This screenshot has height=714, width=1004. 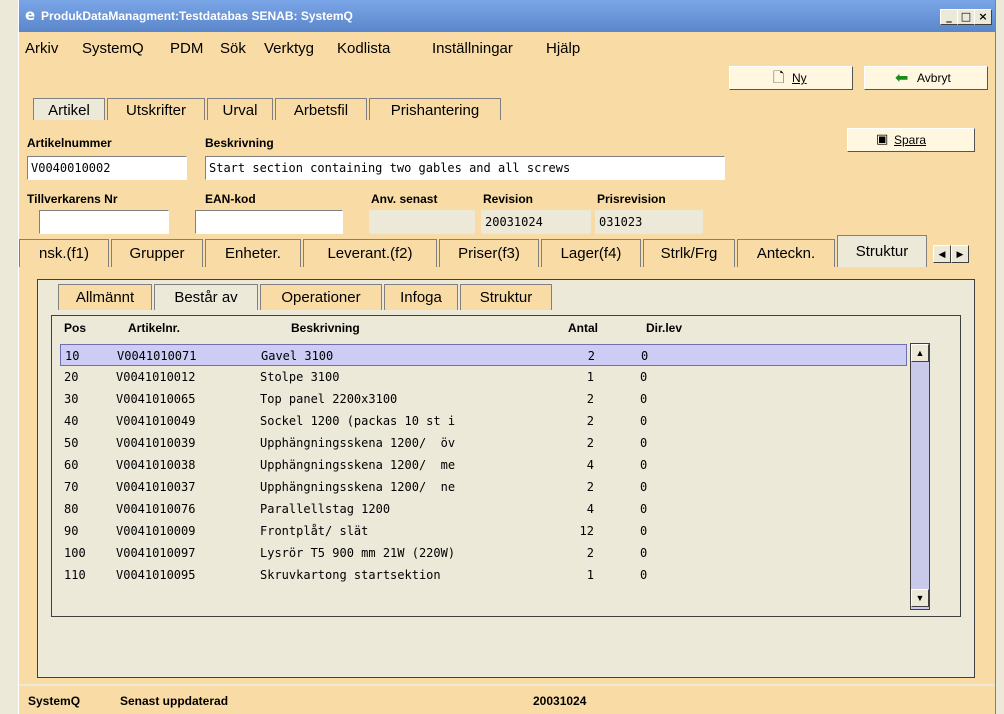 I want to click on new-document-icon: 🗋, so click(x=779, y=78).